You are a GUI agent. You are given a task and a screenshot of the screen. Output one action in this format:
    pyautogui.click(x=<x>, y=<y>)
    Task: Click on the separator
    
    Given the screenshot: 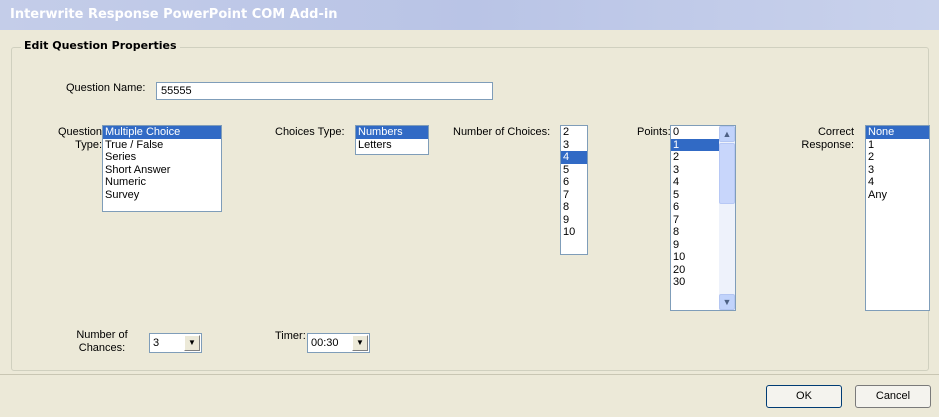 What is the action you would take?
    pyautogui.click(x=469, y=374)
    